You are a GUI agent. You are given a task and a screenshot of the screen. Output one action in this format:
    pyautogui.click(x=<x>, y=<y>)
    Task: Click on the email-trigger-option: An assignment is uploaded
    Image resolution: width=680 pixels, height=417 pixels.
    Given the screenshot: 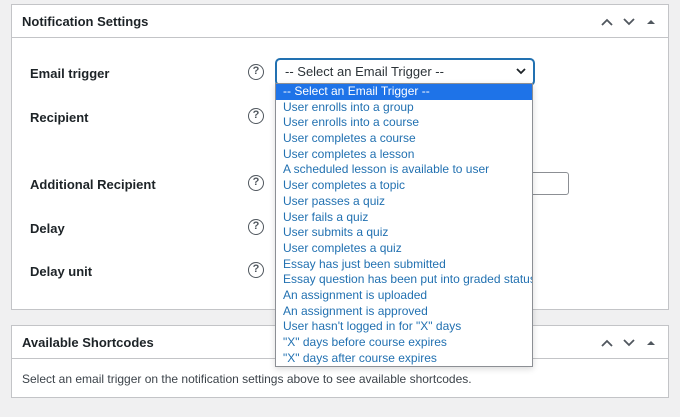 What is the action you would take?
    pyautogui.click(x=404, y=296)
    